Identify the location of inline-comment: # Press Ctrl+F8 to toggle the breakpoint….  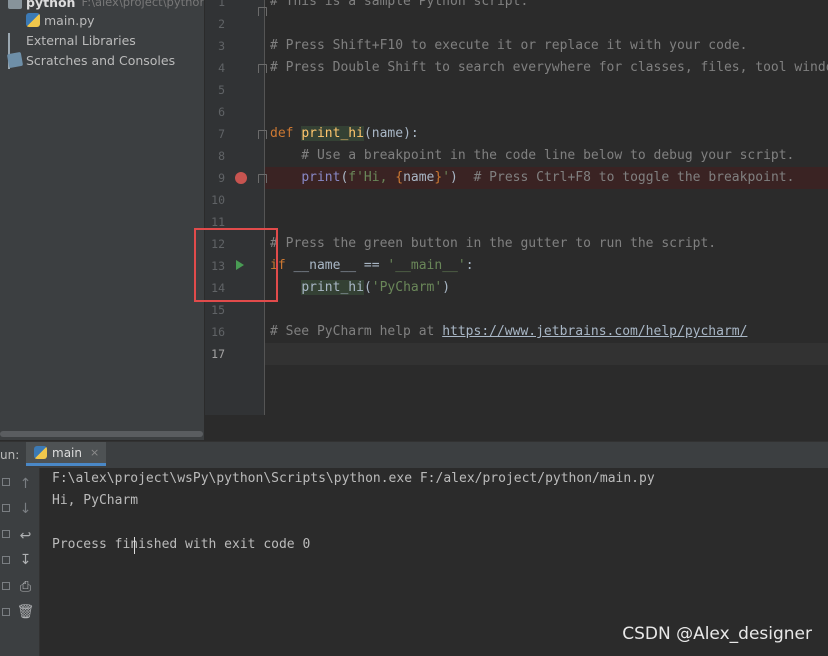
(634, 177).